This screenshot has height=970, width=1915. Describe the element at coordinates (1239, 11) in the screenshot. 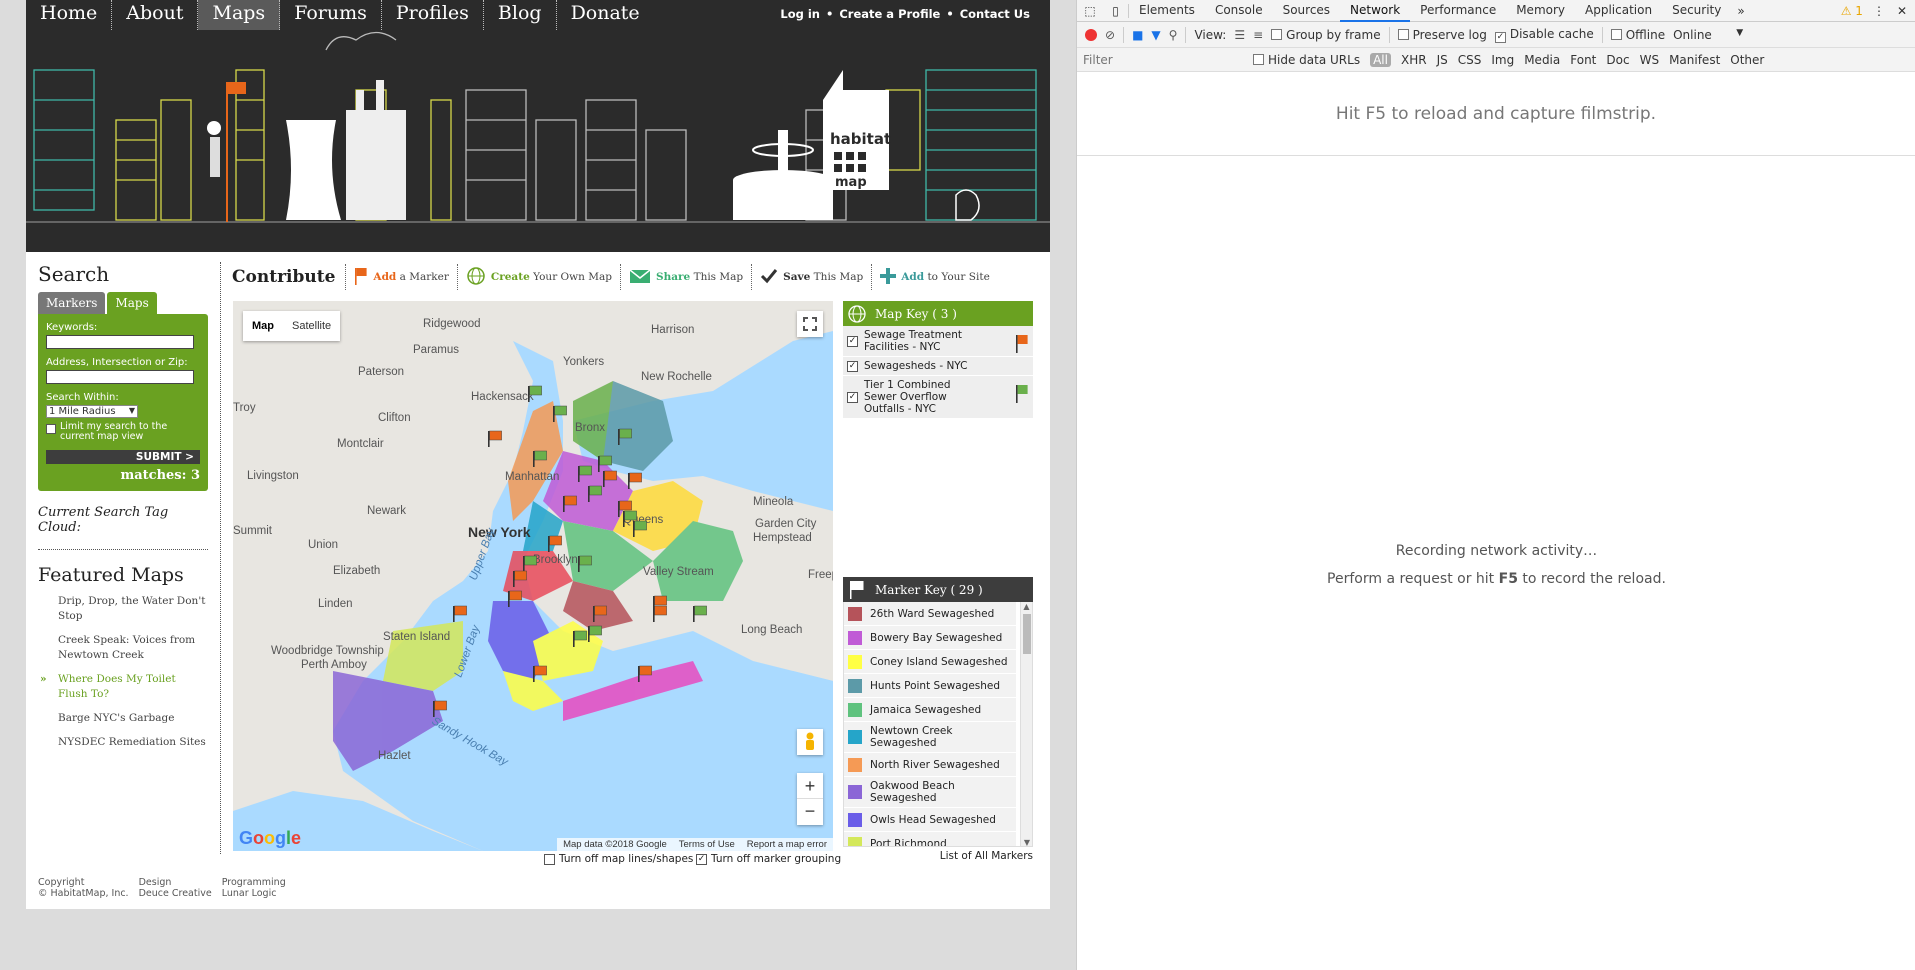

I see `tab-console: Console` at that location.